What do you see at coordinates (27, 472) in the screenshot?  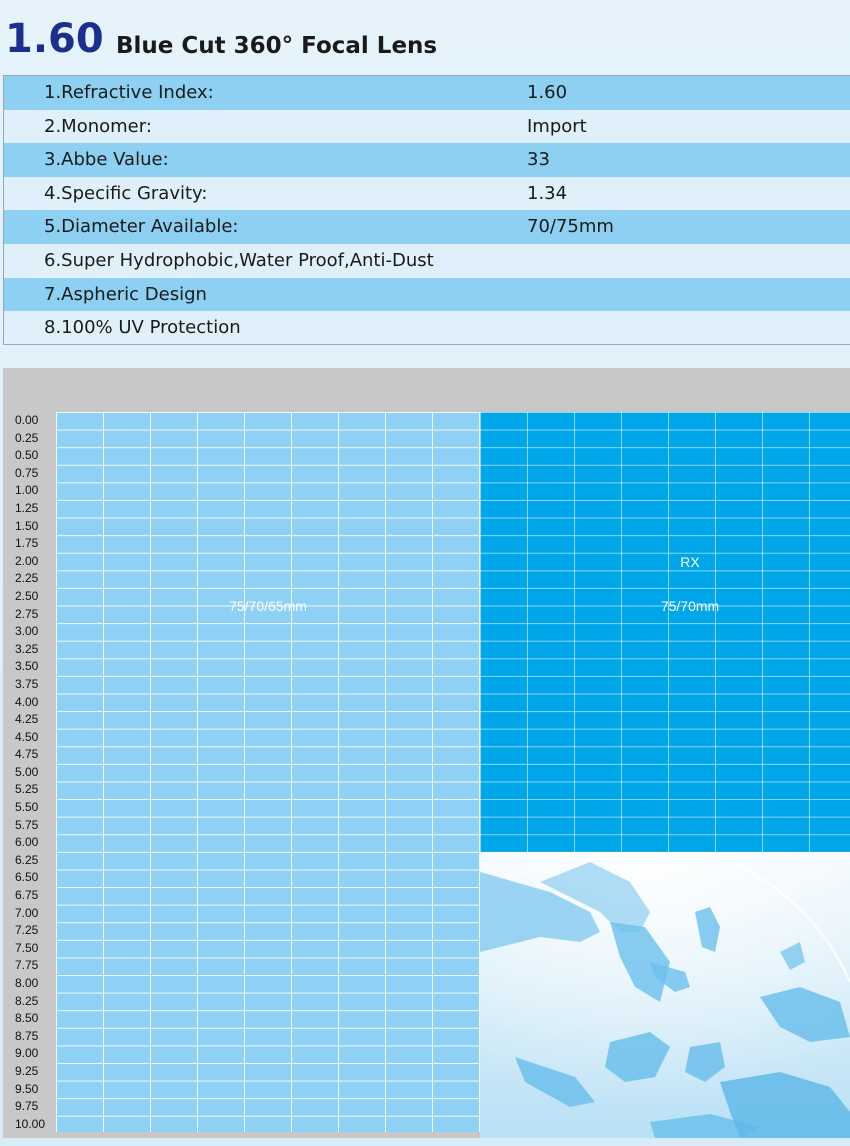 I see `power-axis-tick: 0.75` at bounding box center [27, 472].